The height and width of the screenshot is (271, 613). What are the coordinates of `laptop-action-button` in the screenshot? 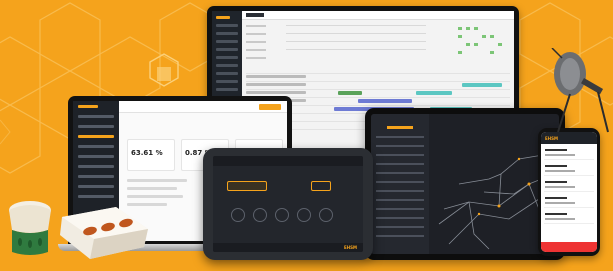 It's located at (270, 107).